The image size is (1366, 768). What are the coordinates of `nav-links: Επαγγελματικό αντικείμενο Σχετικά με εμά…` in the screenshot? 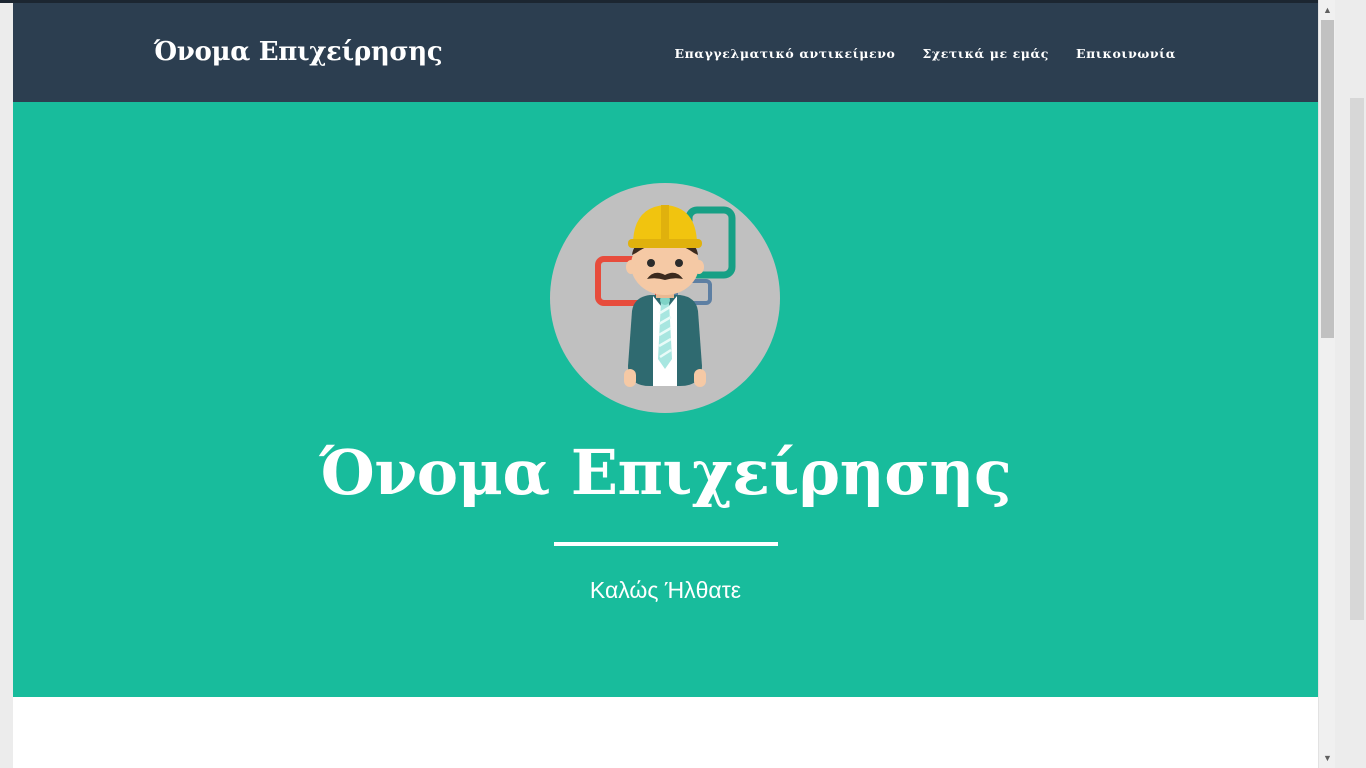 It's located at (925, 53).